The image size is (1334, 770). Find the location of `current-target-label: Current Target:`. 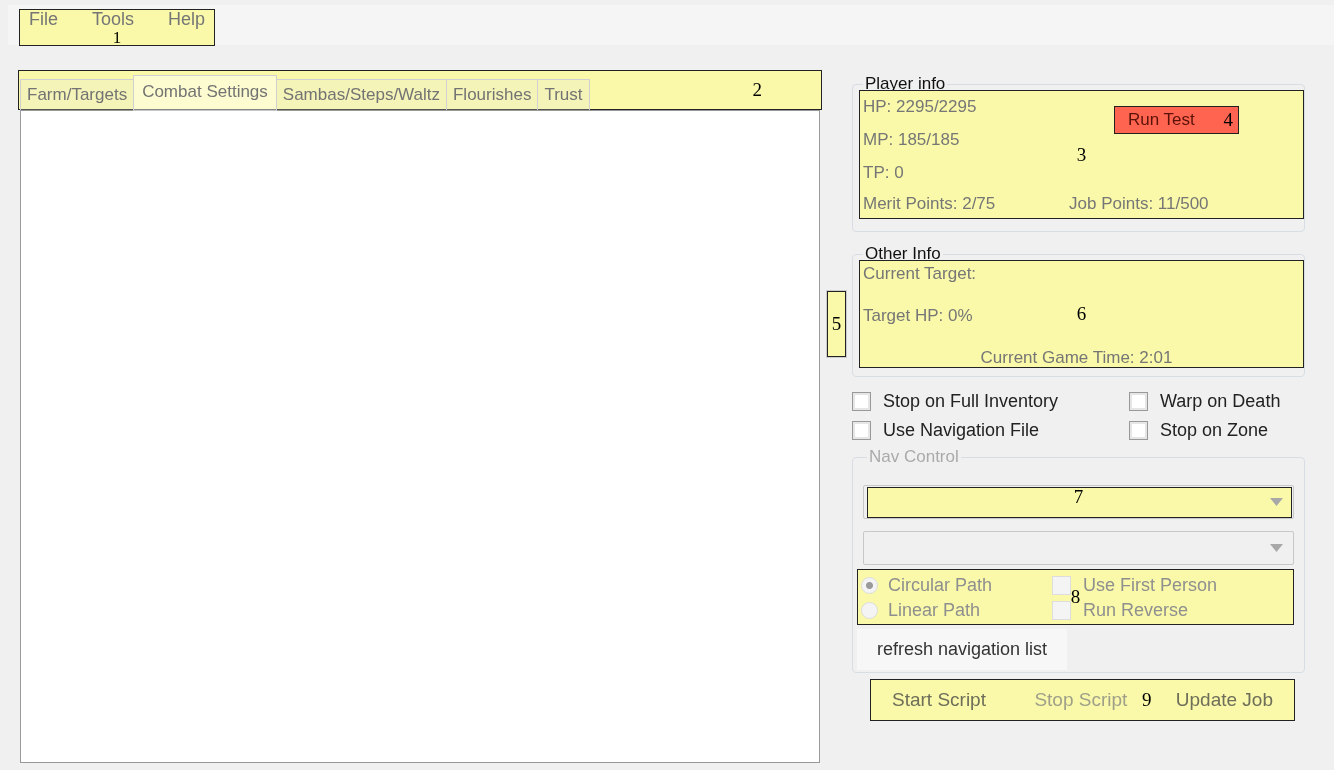

current-target-label: Current Target: is located at coordinates (920, 274).